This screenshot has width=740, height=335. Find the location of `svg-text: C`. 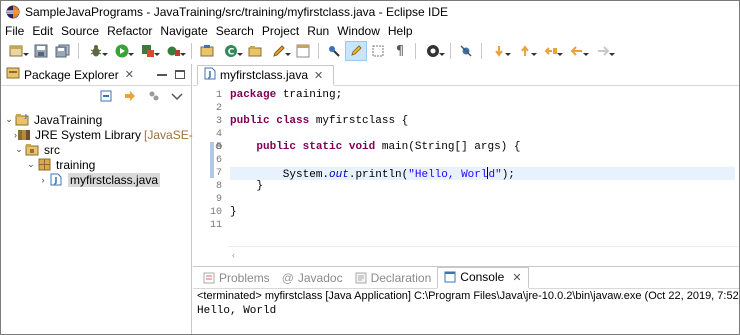

svg-text: C is located at coordinates (231, 53).